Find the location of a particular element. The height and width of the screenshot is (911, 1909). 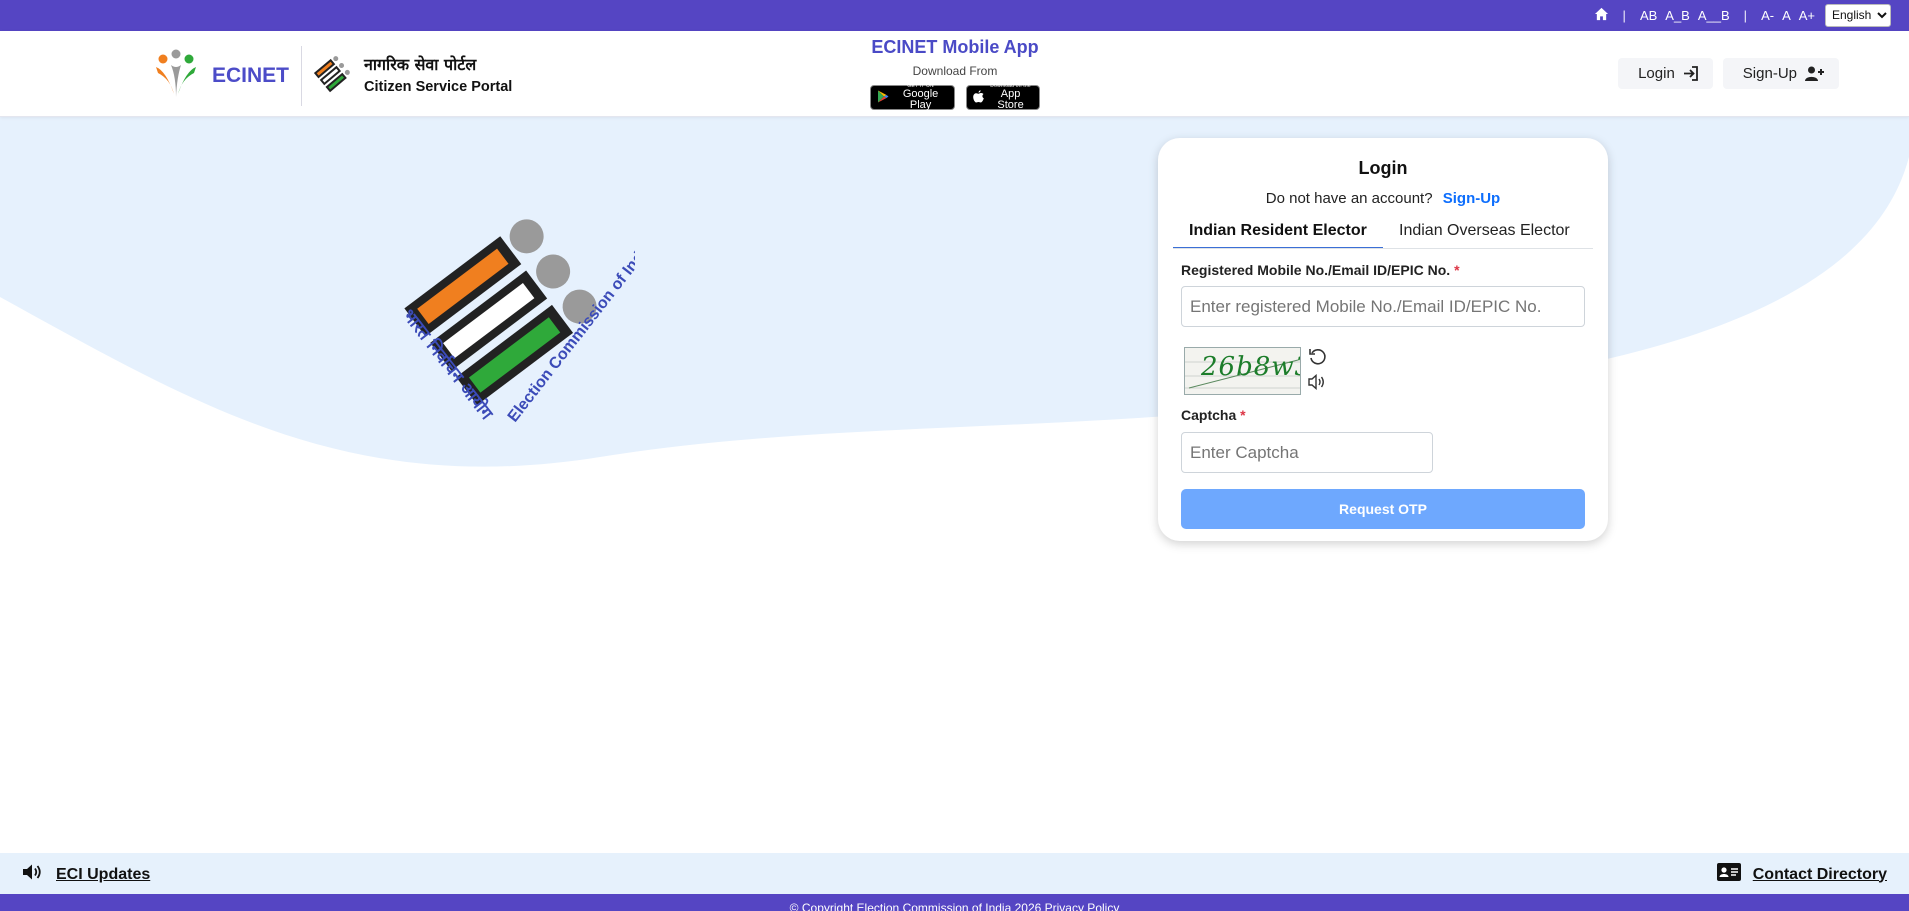

text-spacing-large: A__B is located at coordinates (1714, 15).